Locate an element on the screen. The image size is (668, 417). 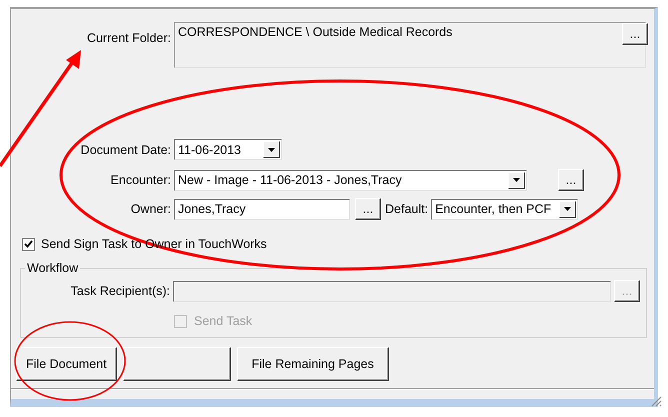
checkbox is located at coordinates (28, 244).